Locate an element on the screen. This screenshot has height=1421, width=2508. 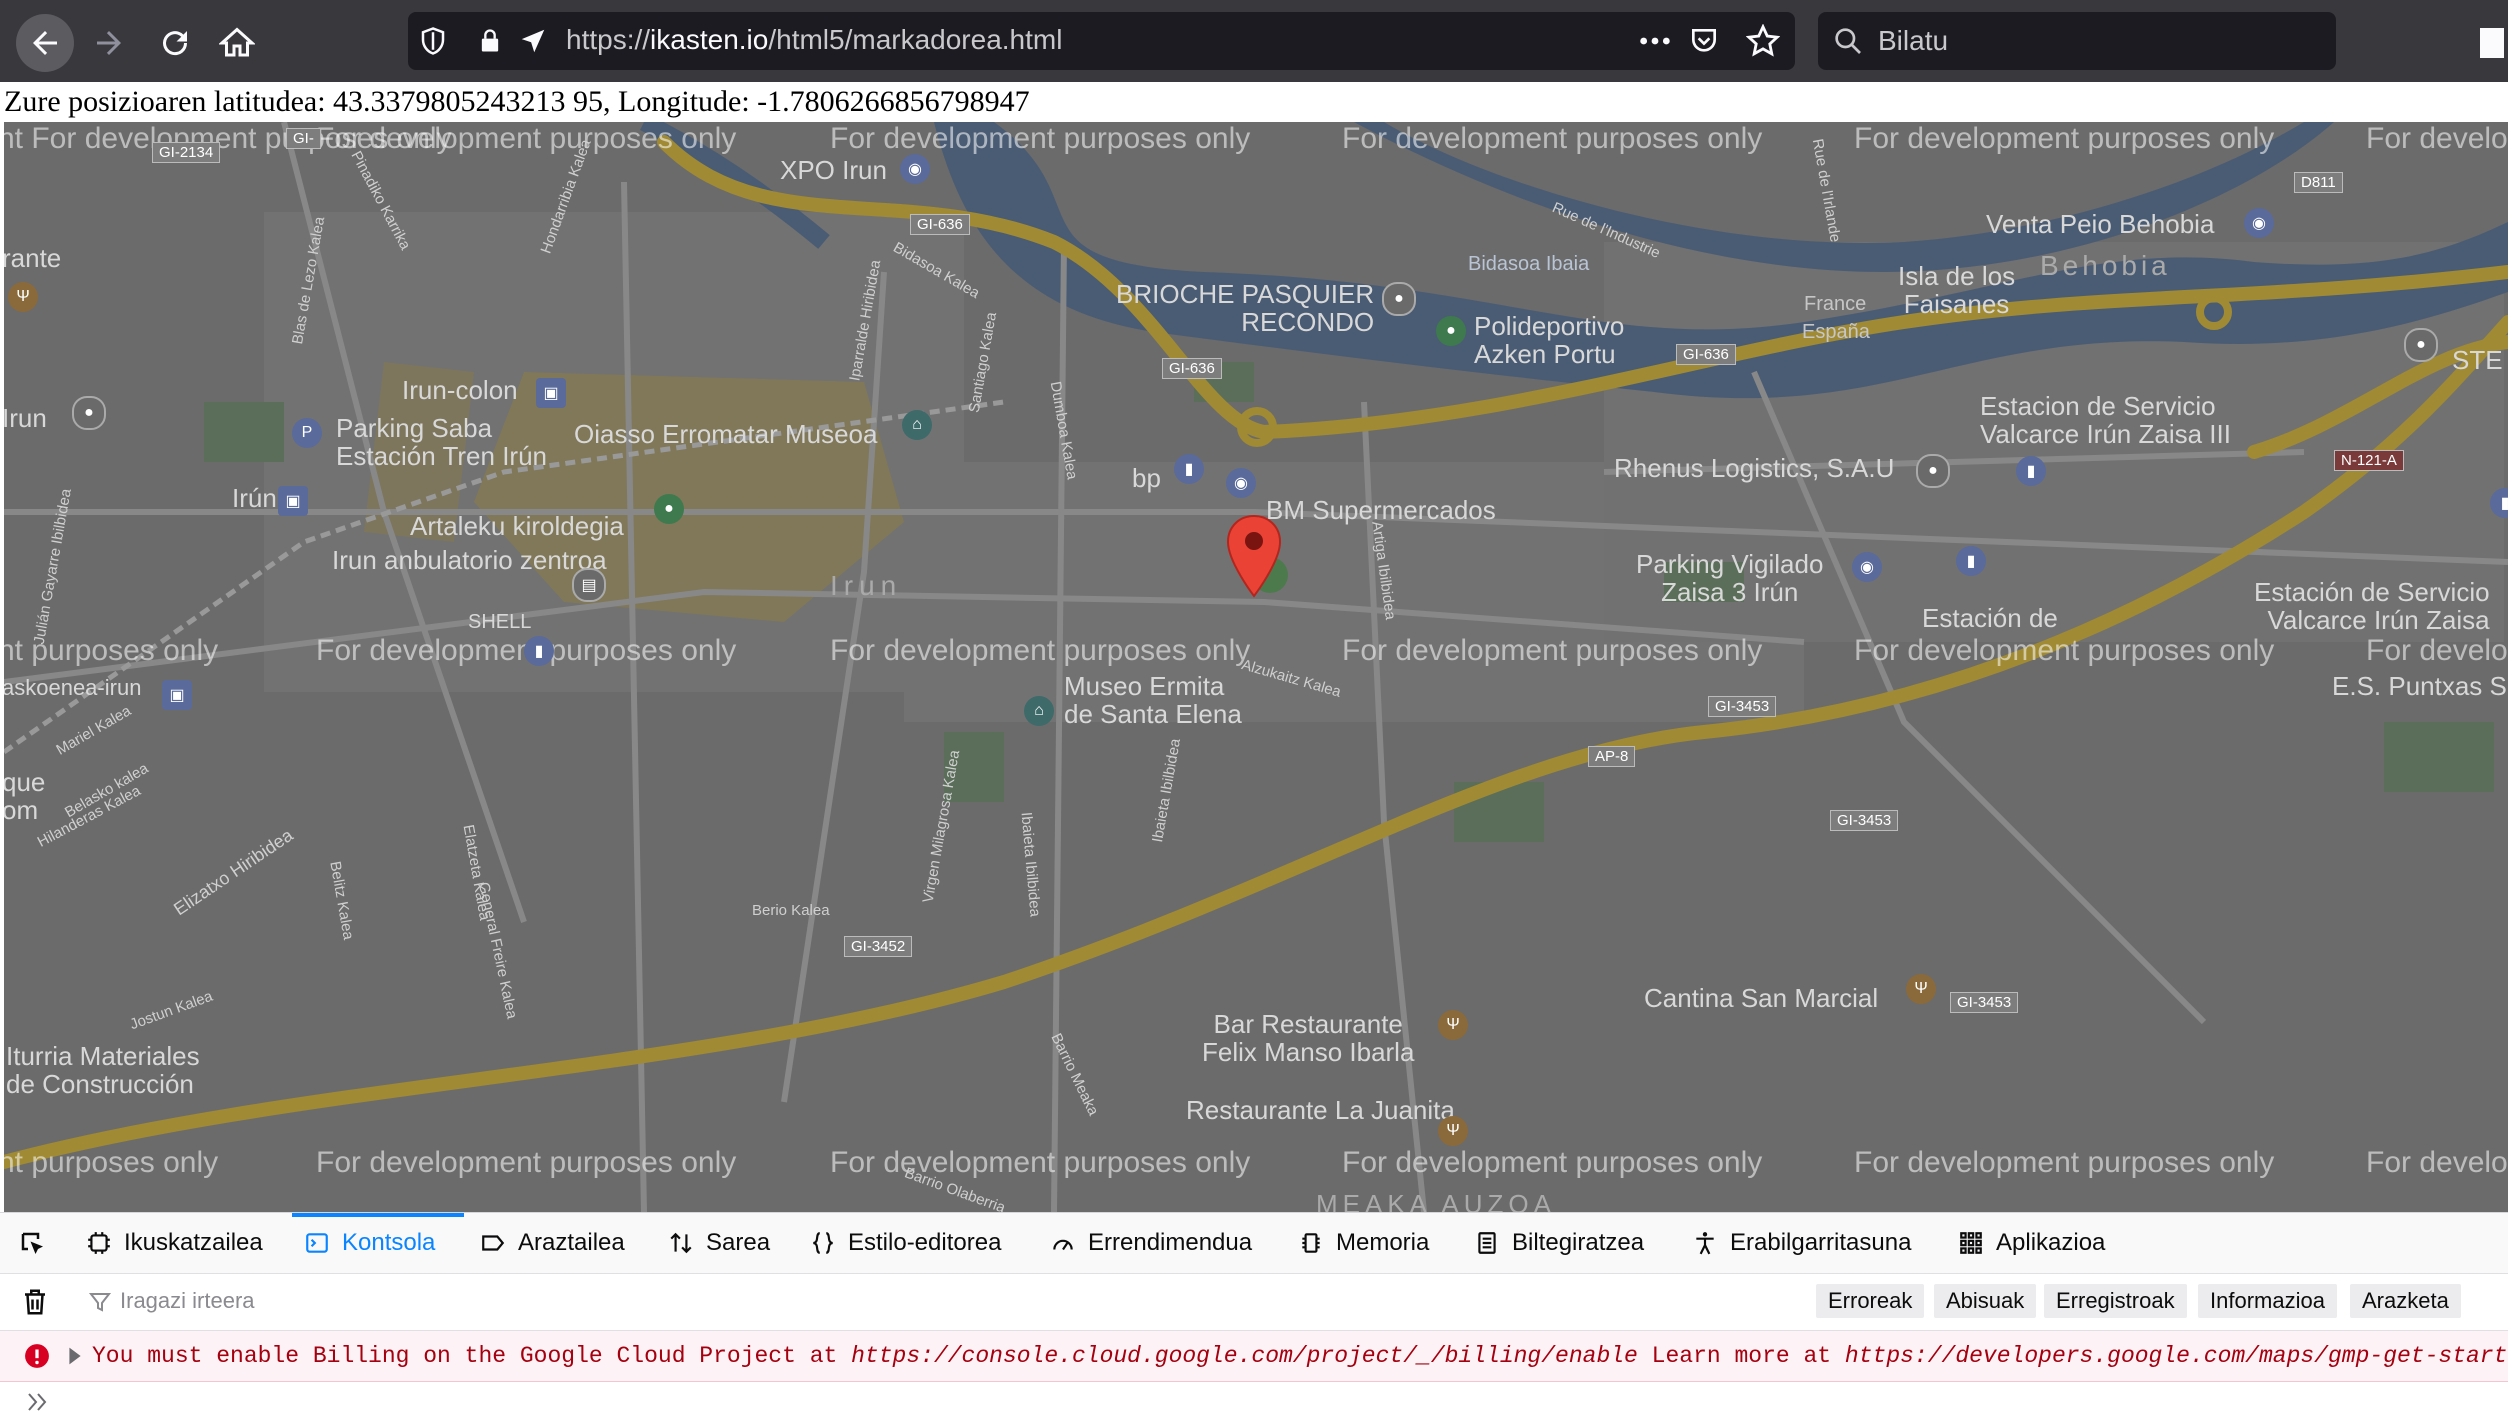
place-label: Irún is located at coordinates (254, 498).